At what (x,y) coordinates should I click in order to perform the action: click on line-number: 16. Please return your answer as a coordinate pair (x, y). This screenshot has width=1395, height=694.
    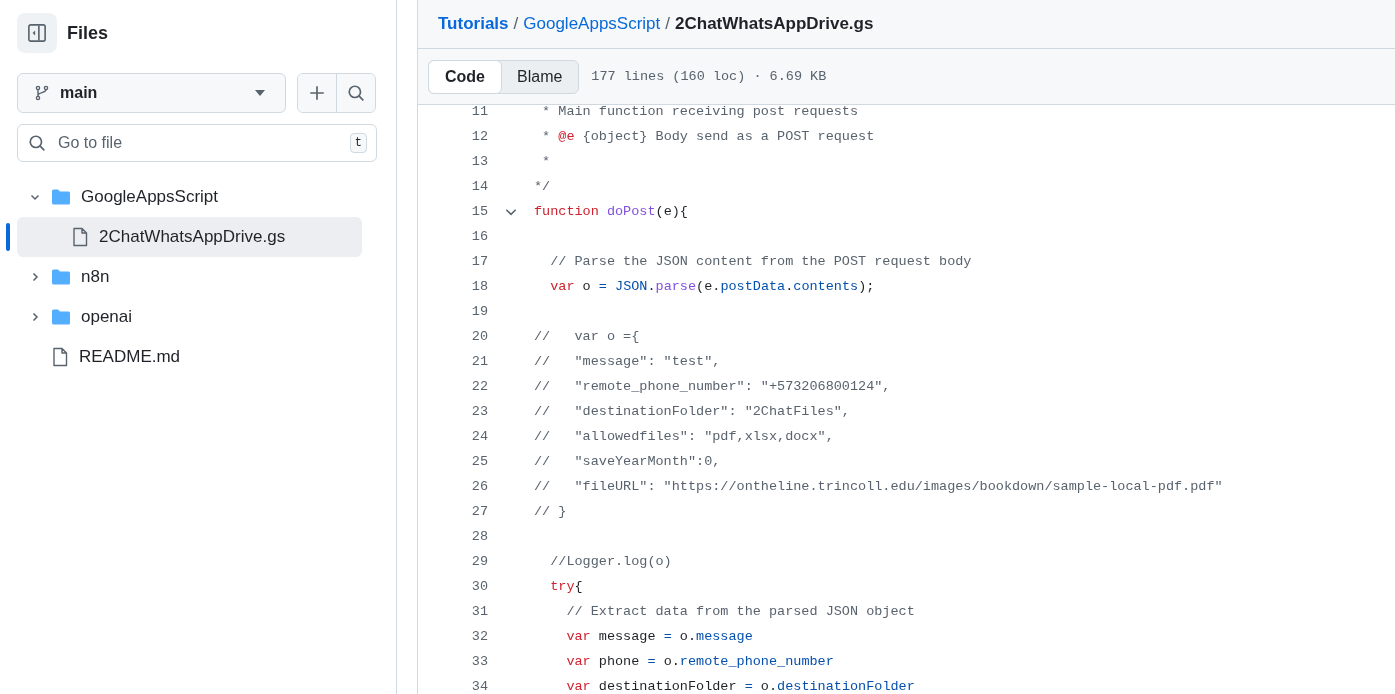
    Looking at the image, I should click on (479, 236).